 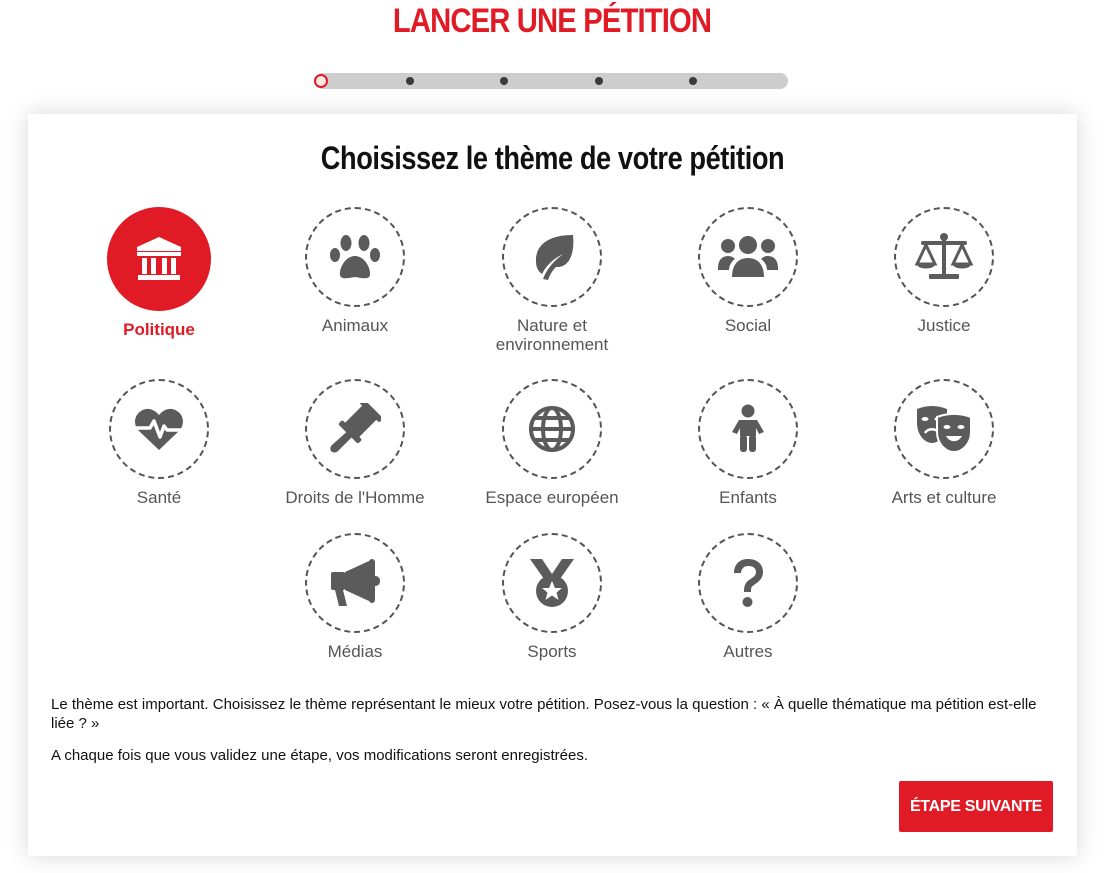 I want to click on paw-icon, so click(x=355, y=257).